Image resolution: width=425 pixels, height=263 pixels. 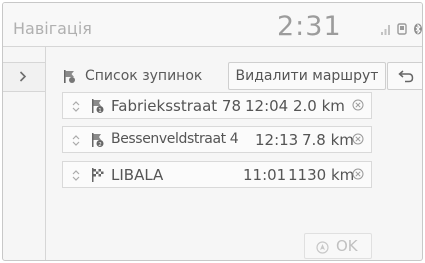 What do you see at coordinates (69, 76) in the screenshot?
I see `waypoint-list-icon` at bounding box center [69, 76].